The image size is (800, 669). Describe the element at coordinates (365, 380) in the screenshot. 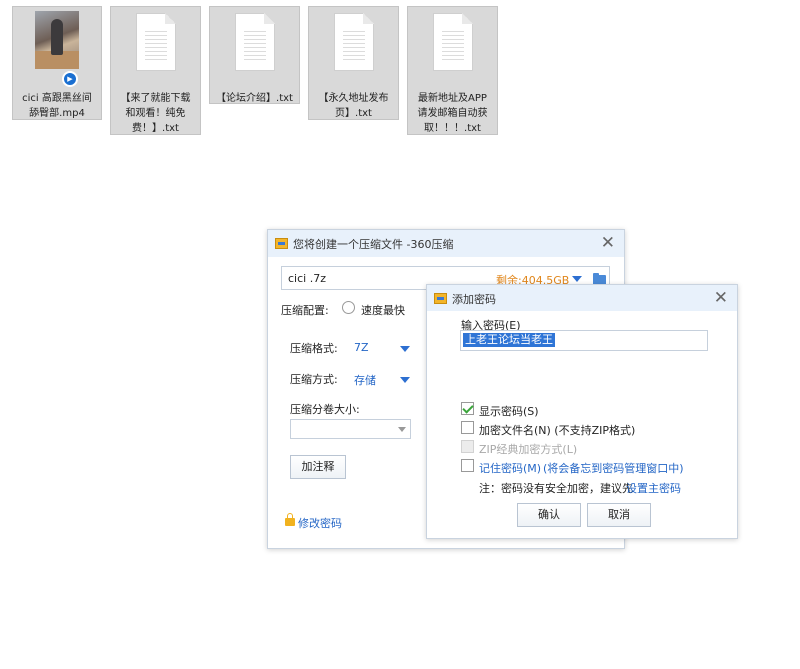

I see `method-select: 存储` at that location.